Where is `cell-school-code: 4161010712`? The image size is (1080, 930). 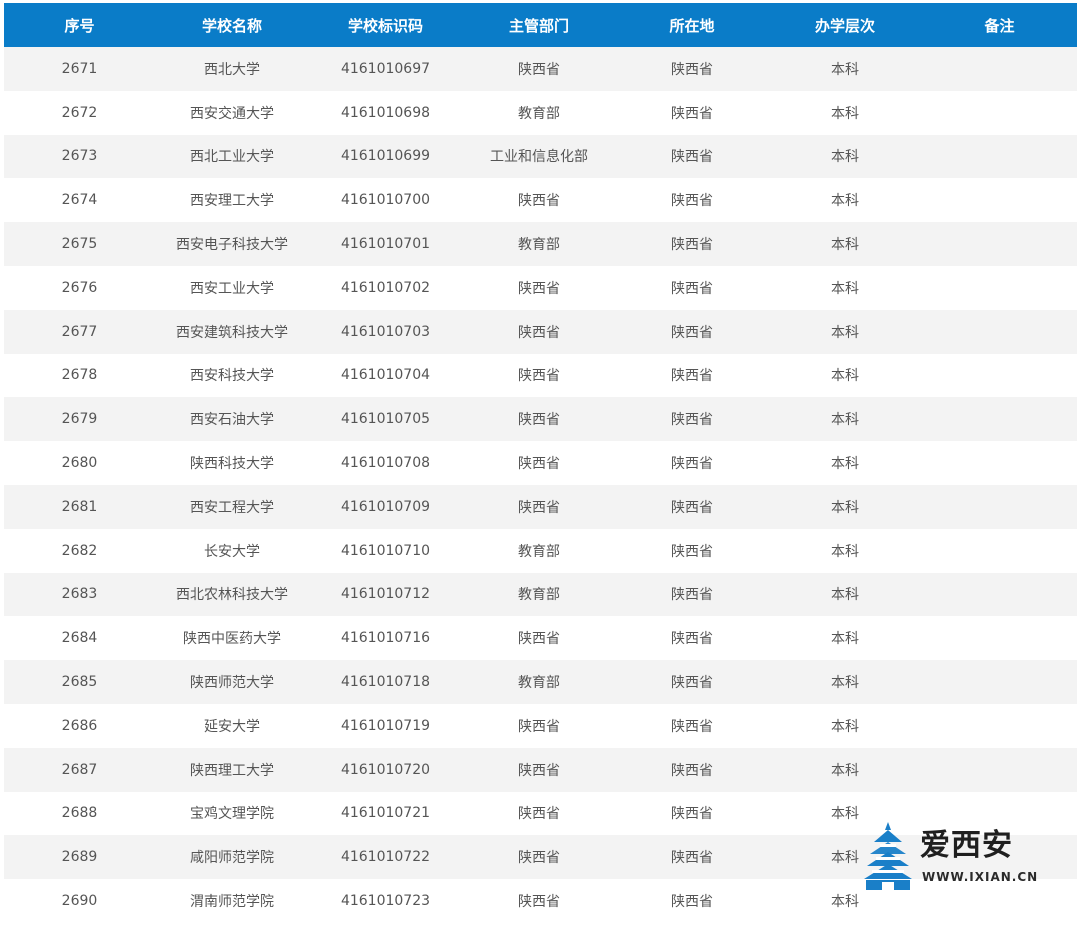 cell-school-code: 4161010712 is located at coordinates (385, 594).